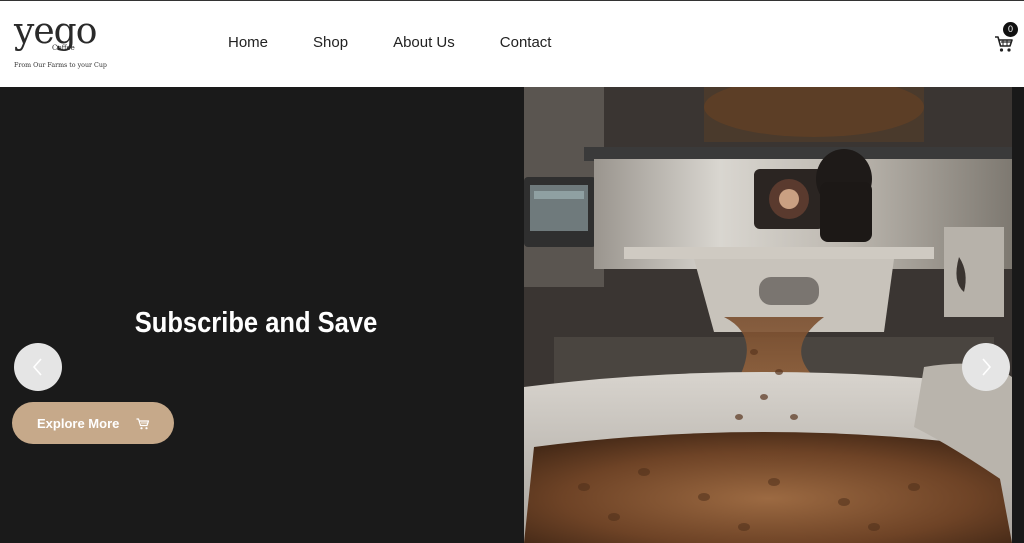 The width and height of the screenshot is (1024, 543). What do you see at coordinates (1018, 315) in the screenshot?
I see `hero-right-edge` at bounding box center [1018, 315].